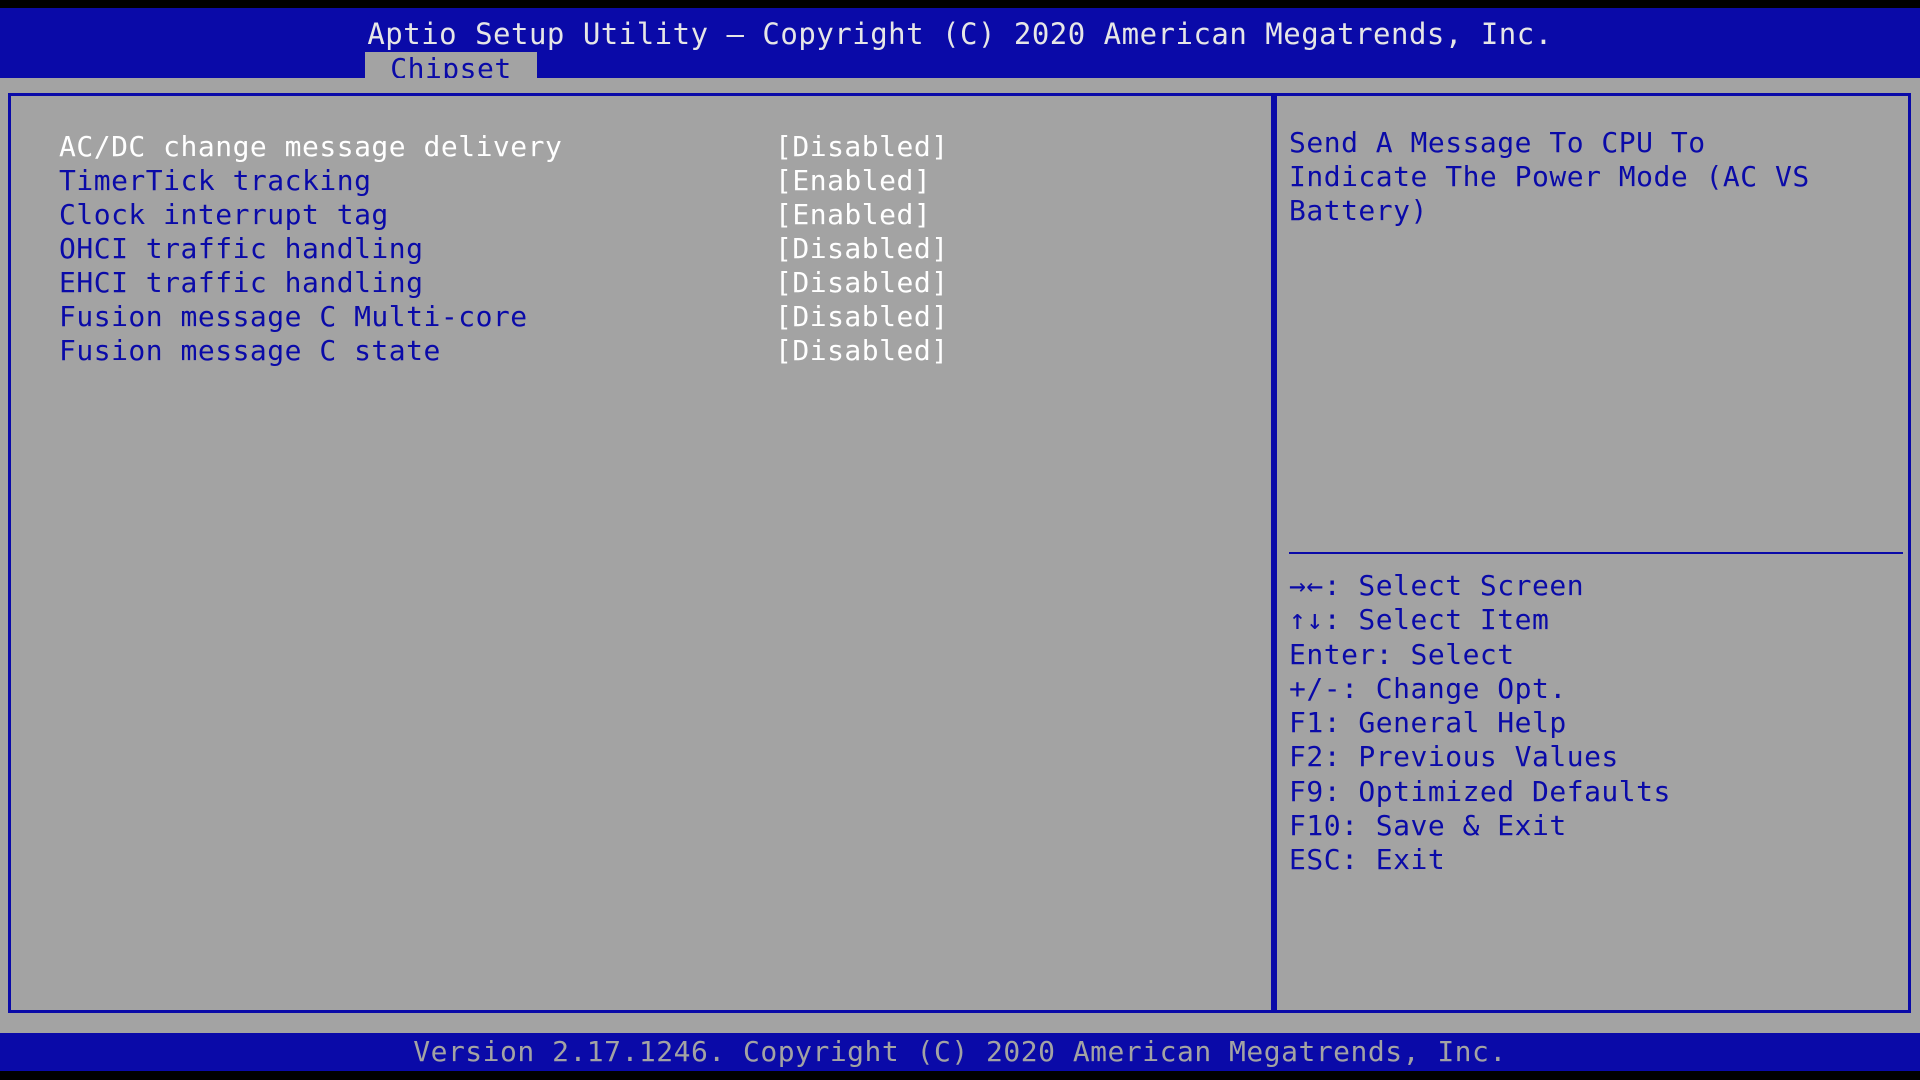 The height and width of the screenshot is (1080, 1920). I want to click on setting-row-ac-dc-change-message-delivery: AC/DC change message delivery [Disabled], so click(649, 147).